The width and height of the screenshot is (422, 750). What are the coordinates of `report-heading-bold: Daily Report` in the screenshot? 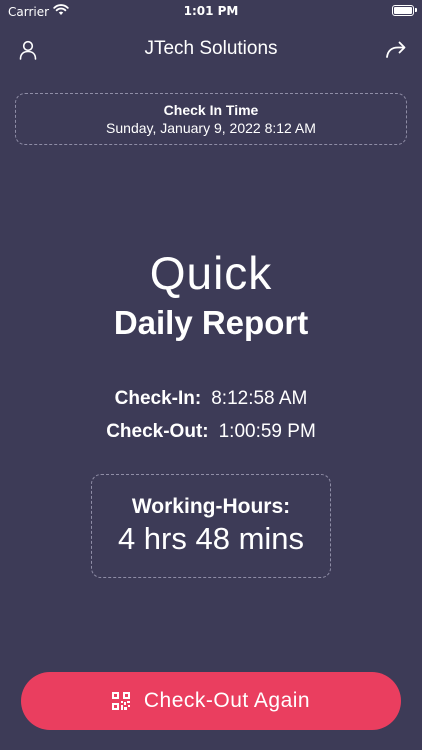 It's located at (211, 322).